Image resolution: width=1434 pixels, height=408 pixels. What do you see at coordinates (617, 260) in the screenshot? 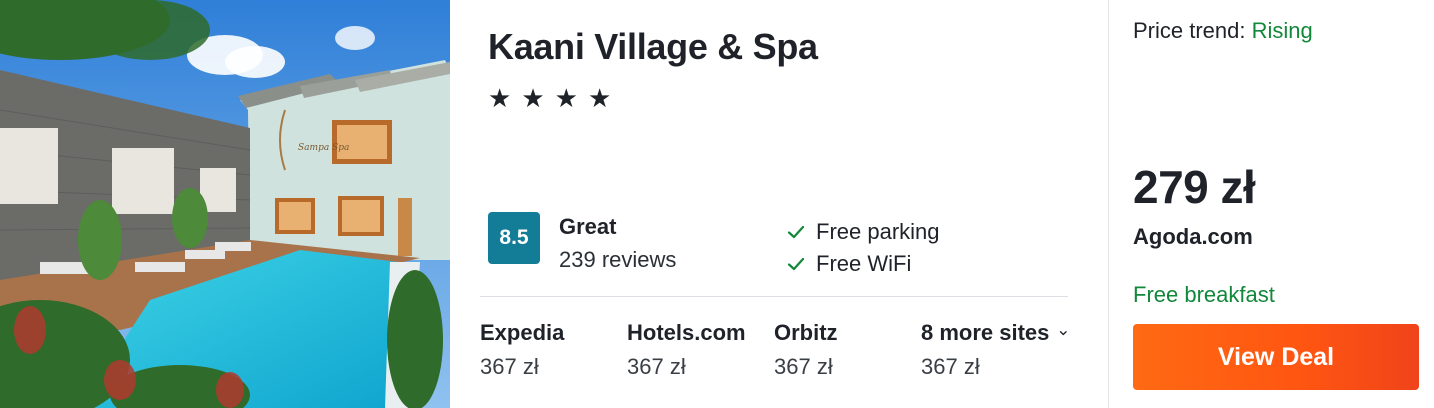
I see `review-count: 239 reviews` at bounding box center [617, 260].